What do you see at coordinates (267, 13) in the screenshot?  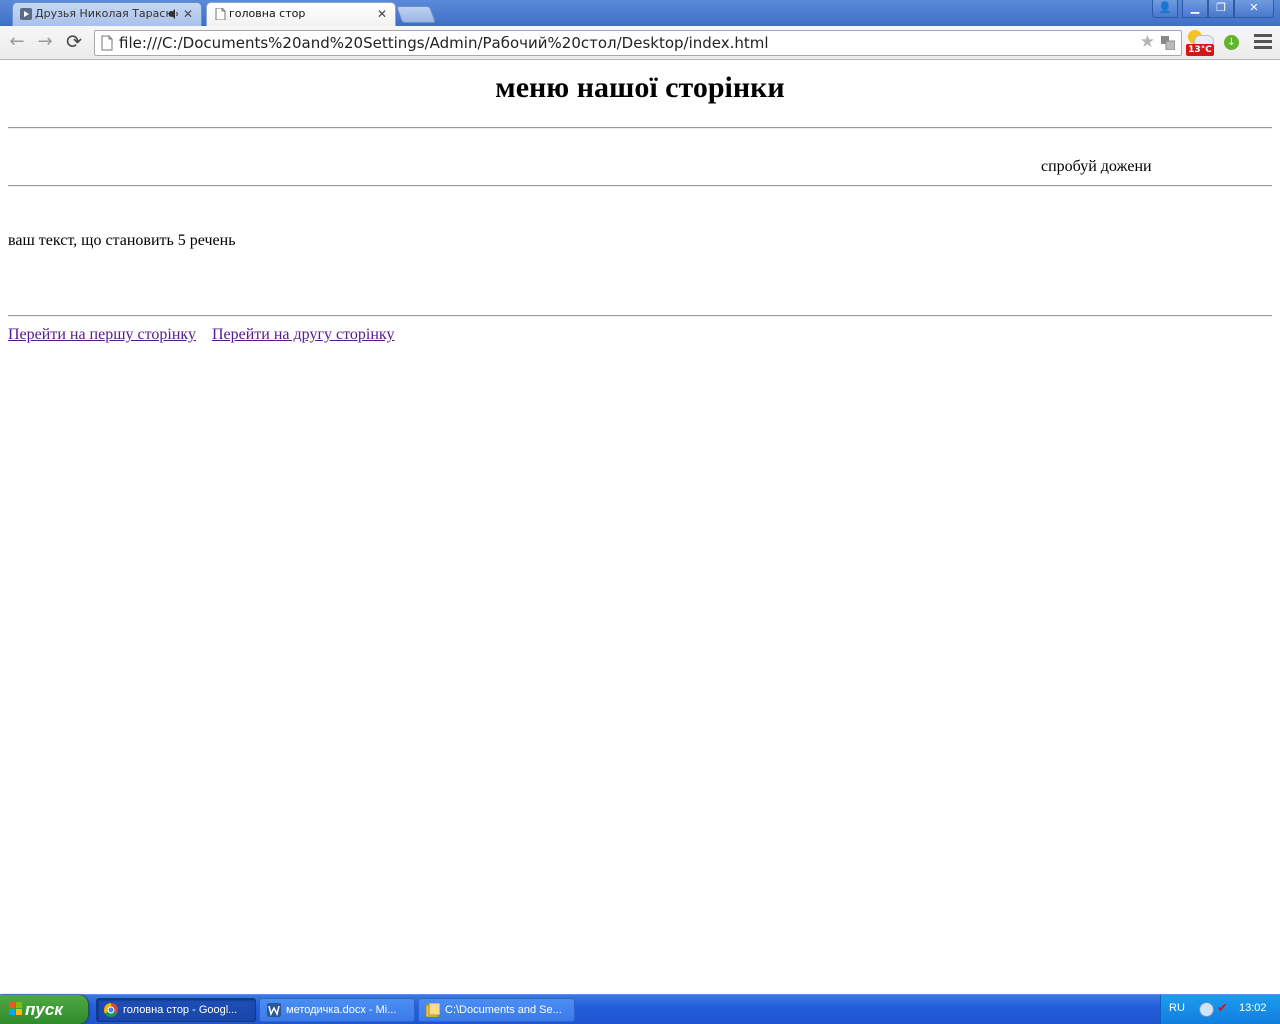 I see `tab-label: головна стор` at bounding box center [267, 13].